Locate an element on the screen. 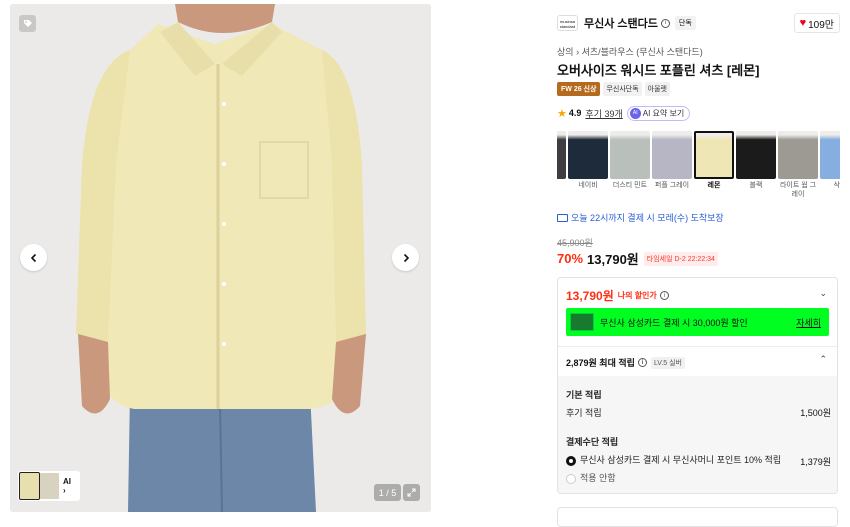  brand-logo: musinsa standard is located at coordinates (567, 23).